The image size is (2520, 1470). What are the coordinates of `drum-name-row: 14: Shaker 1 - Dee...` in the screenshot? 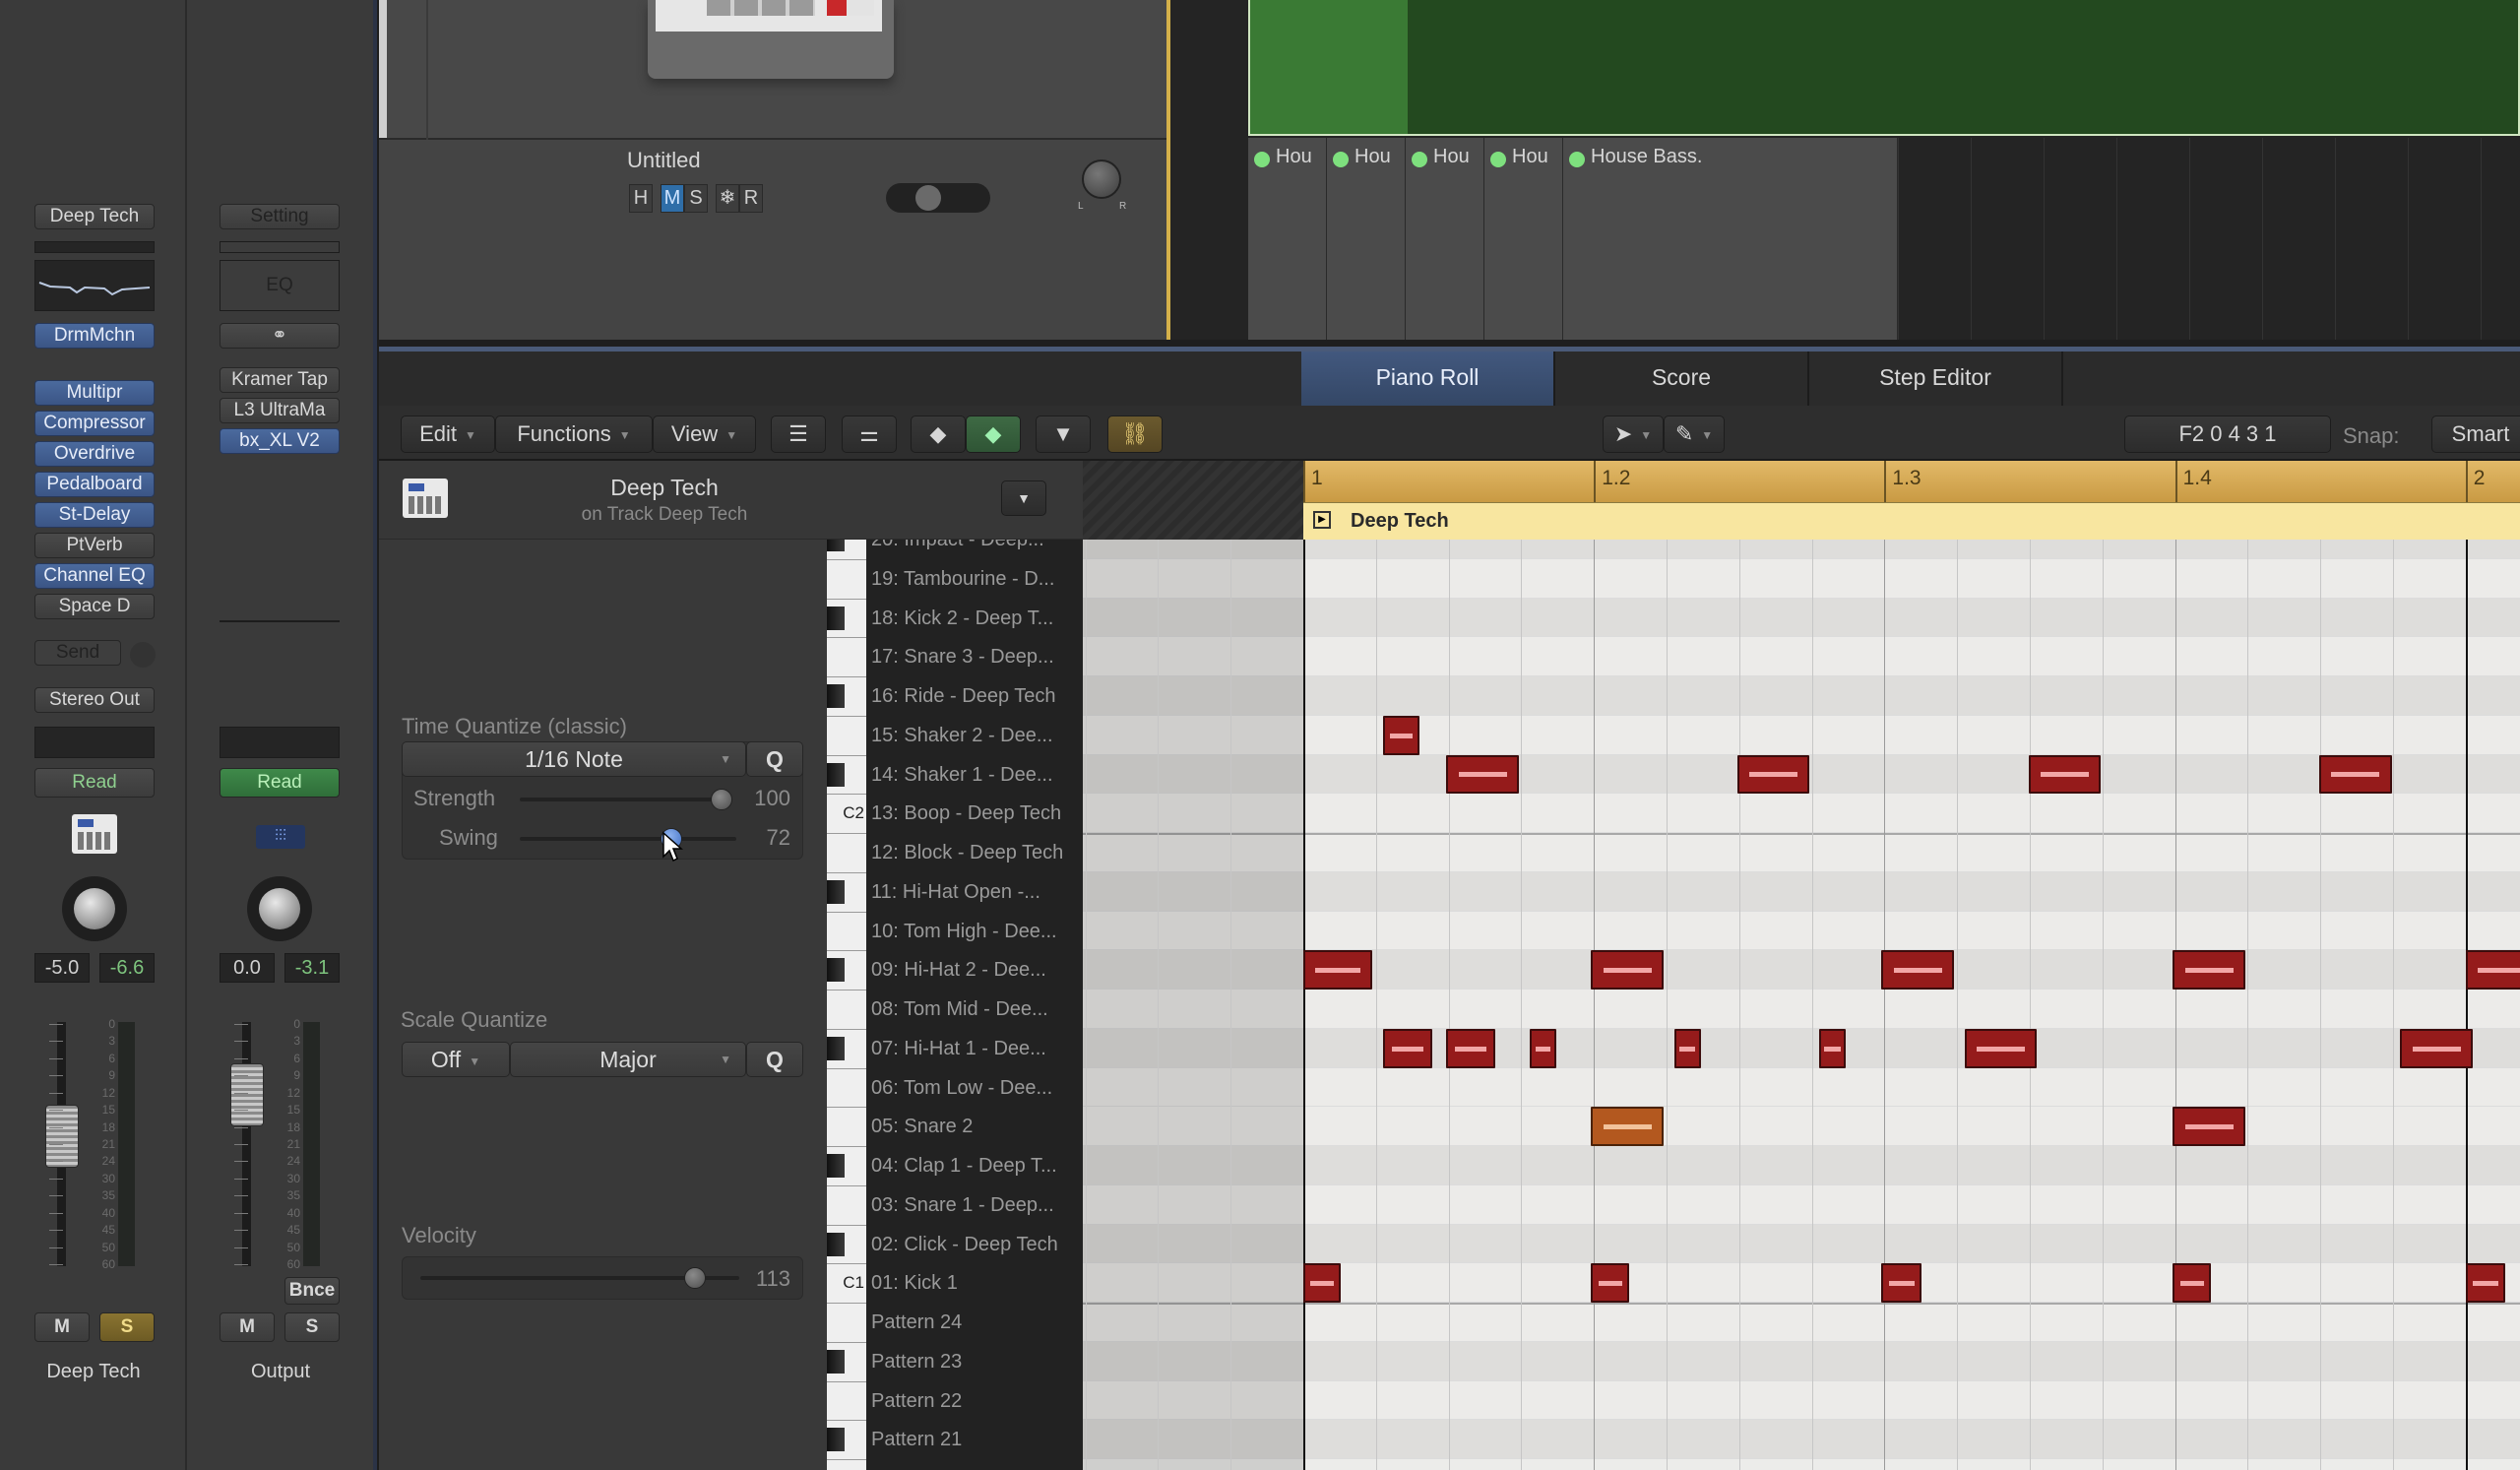 It's located at (974, 775).